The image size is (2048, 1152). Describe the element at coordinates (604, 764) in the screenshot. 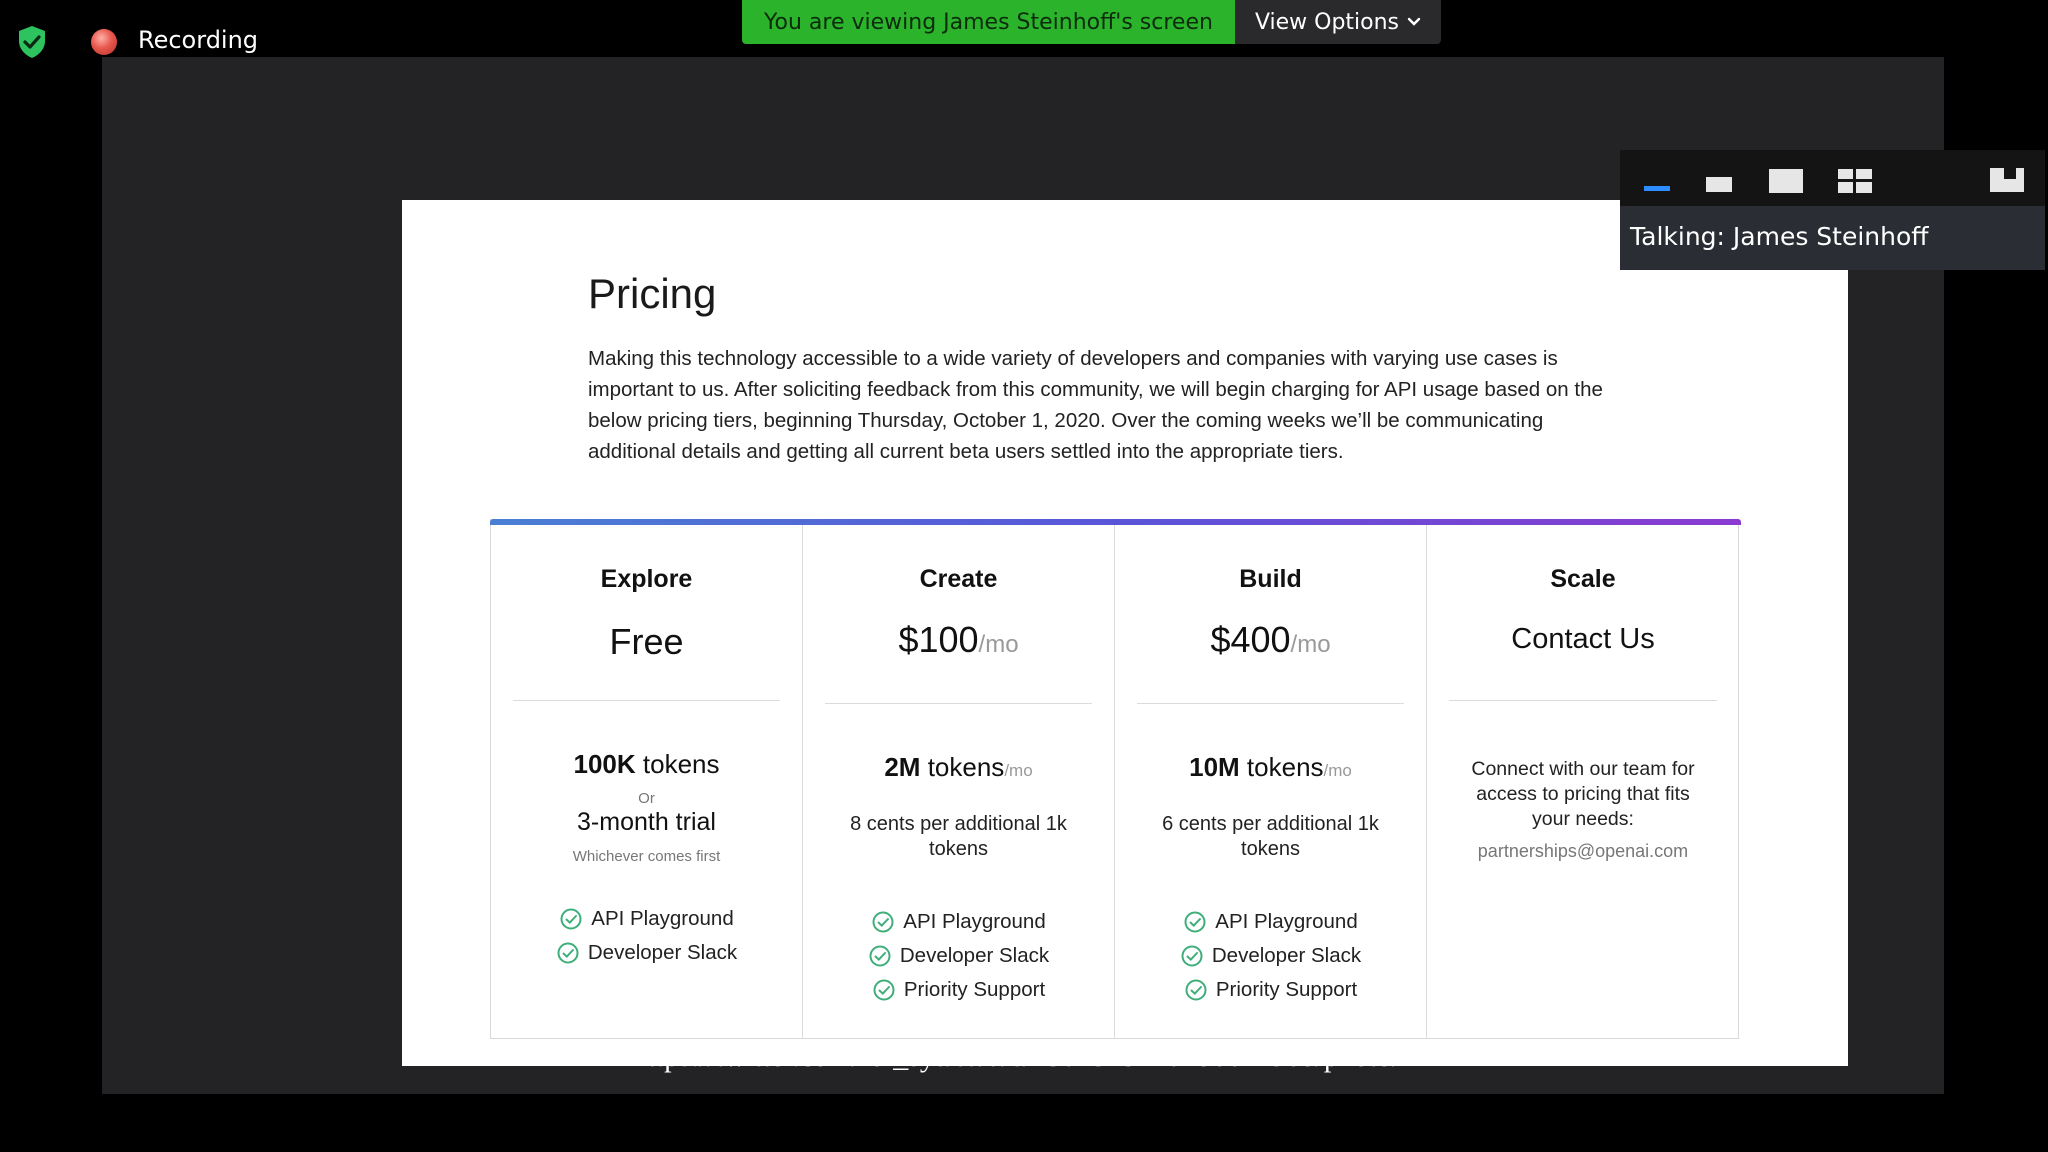

I see `tokens-amount: 100K` at that location.